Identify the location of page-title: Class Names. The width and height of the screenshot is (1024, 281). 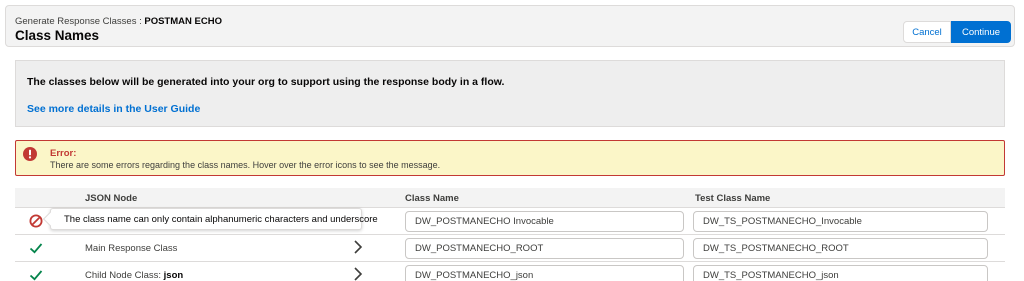
(57, 35).